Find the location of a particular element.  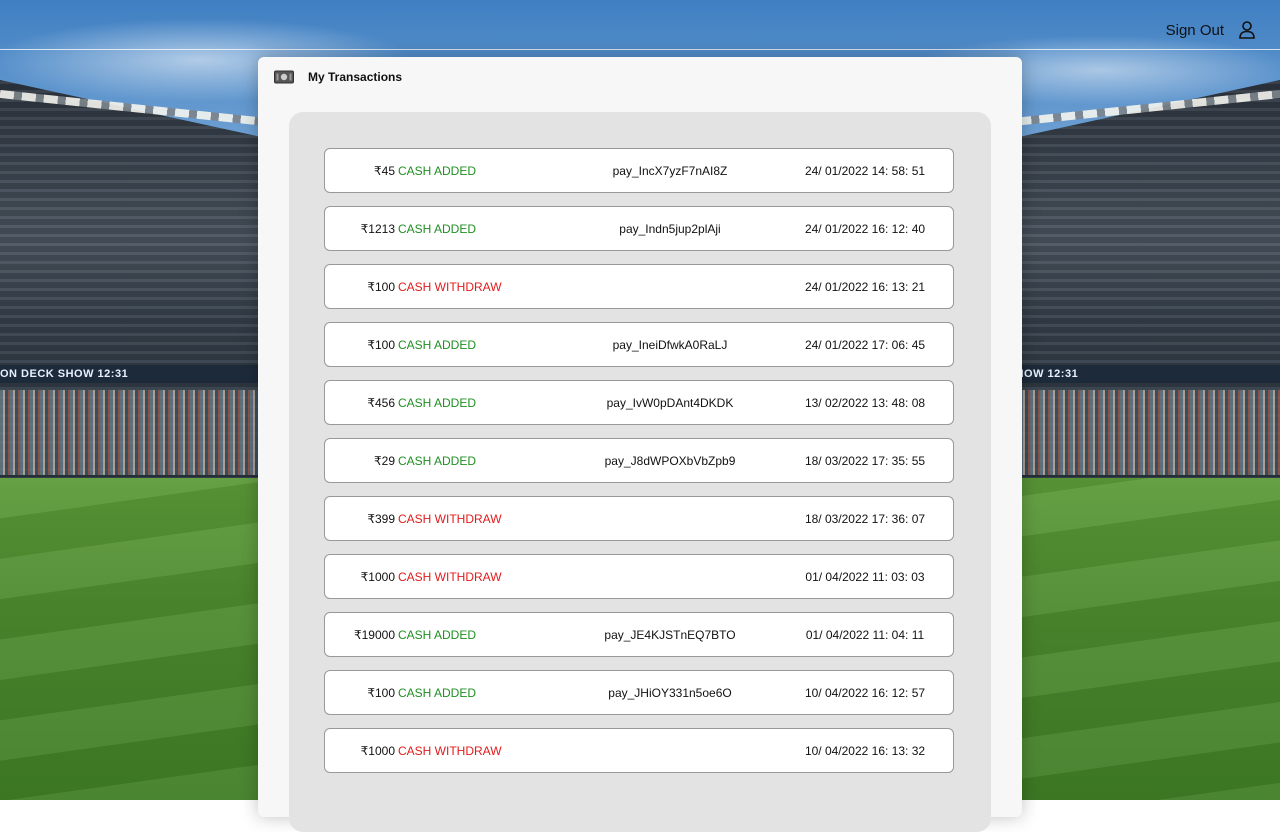

transaction-date: 13/ 02/2022 13: 48: 08 is located at coordinates (865, 403).